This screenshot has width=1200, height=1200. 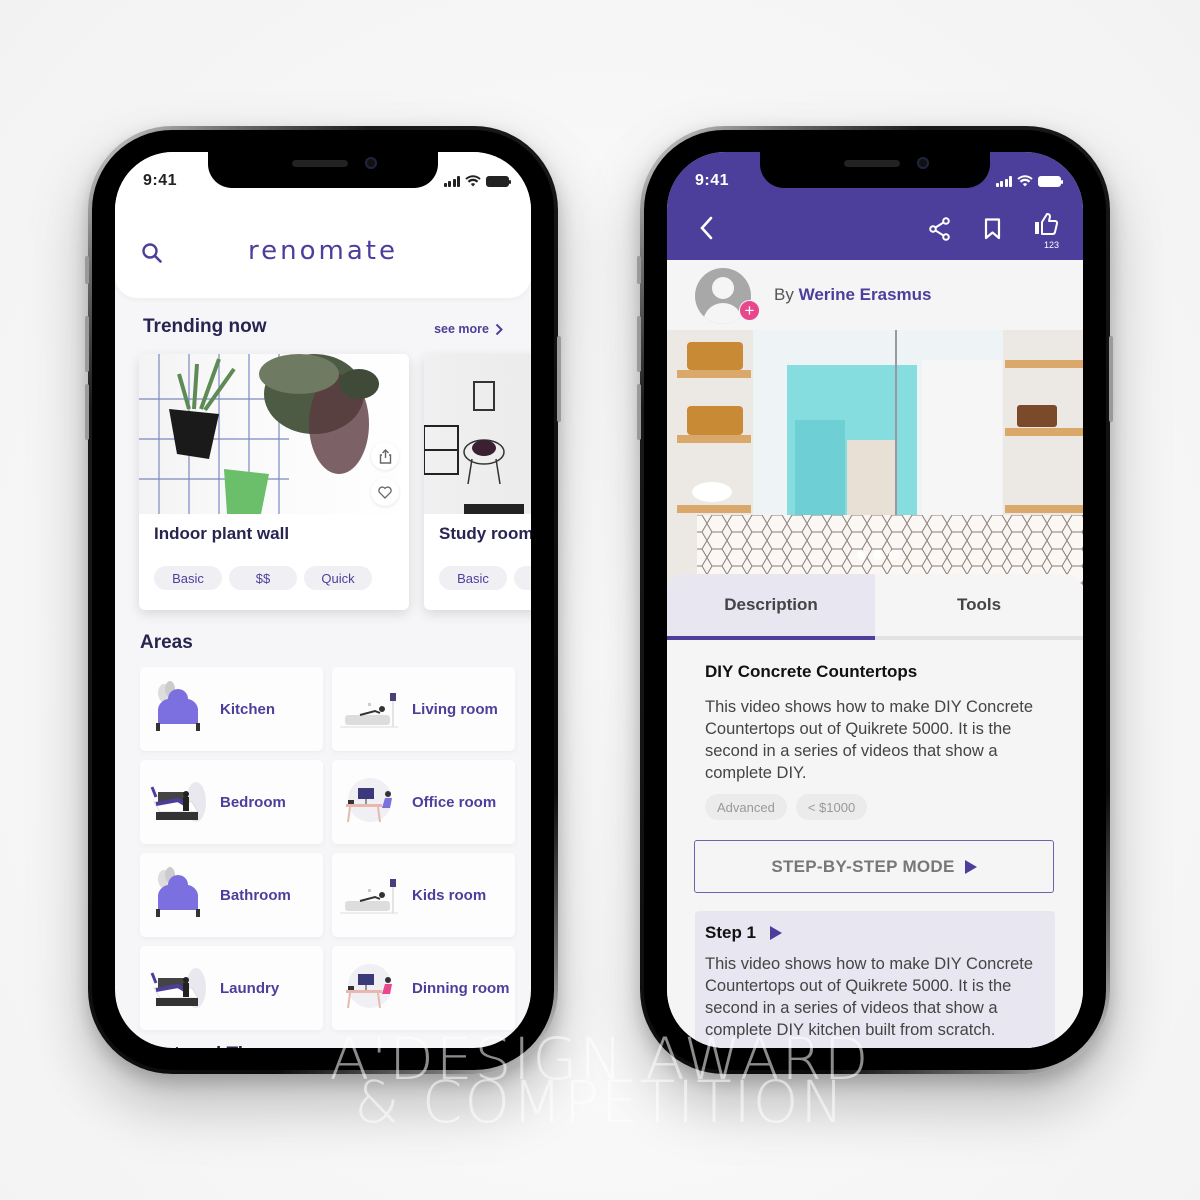 What do you see at coordinates (522, 578) in the screenshot?
I see `tag-cost` at bounding box center [522, 578].